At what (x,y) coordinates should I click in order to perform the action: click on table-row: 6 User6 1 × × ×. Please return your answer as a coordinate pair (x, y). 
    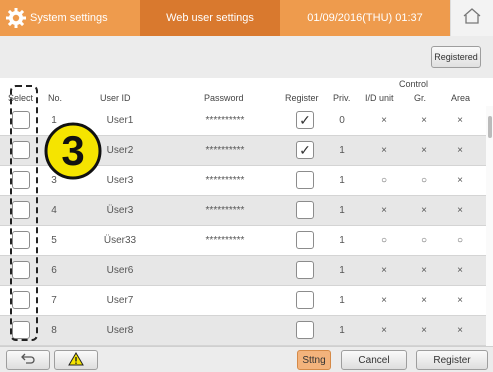
    Looking at the image, I should click on (243, 271).